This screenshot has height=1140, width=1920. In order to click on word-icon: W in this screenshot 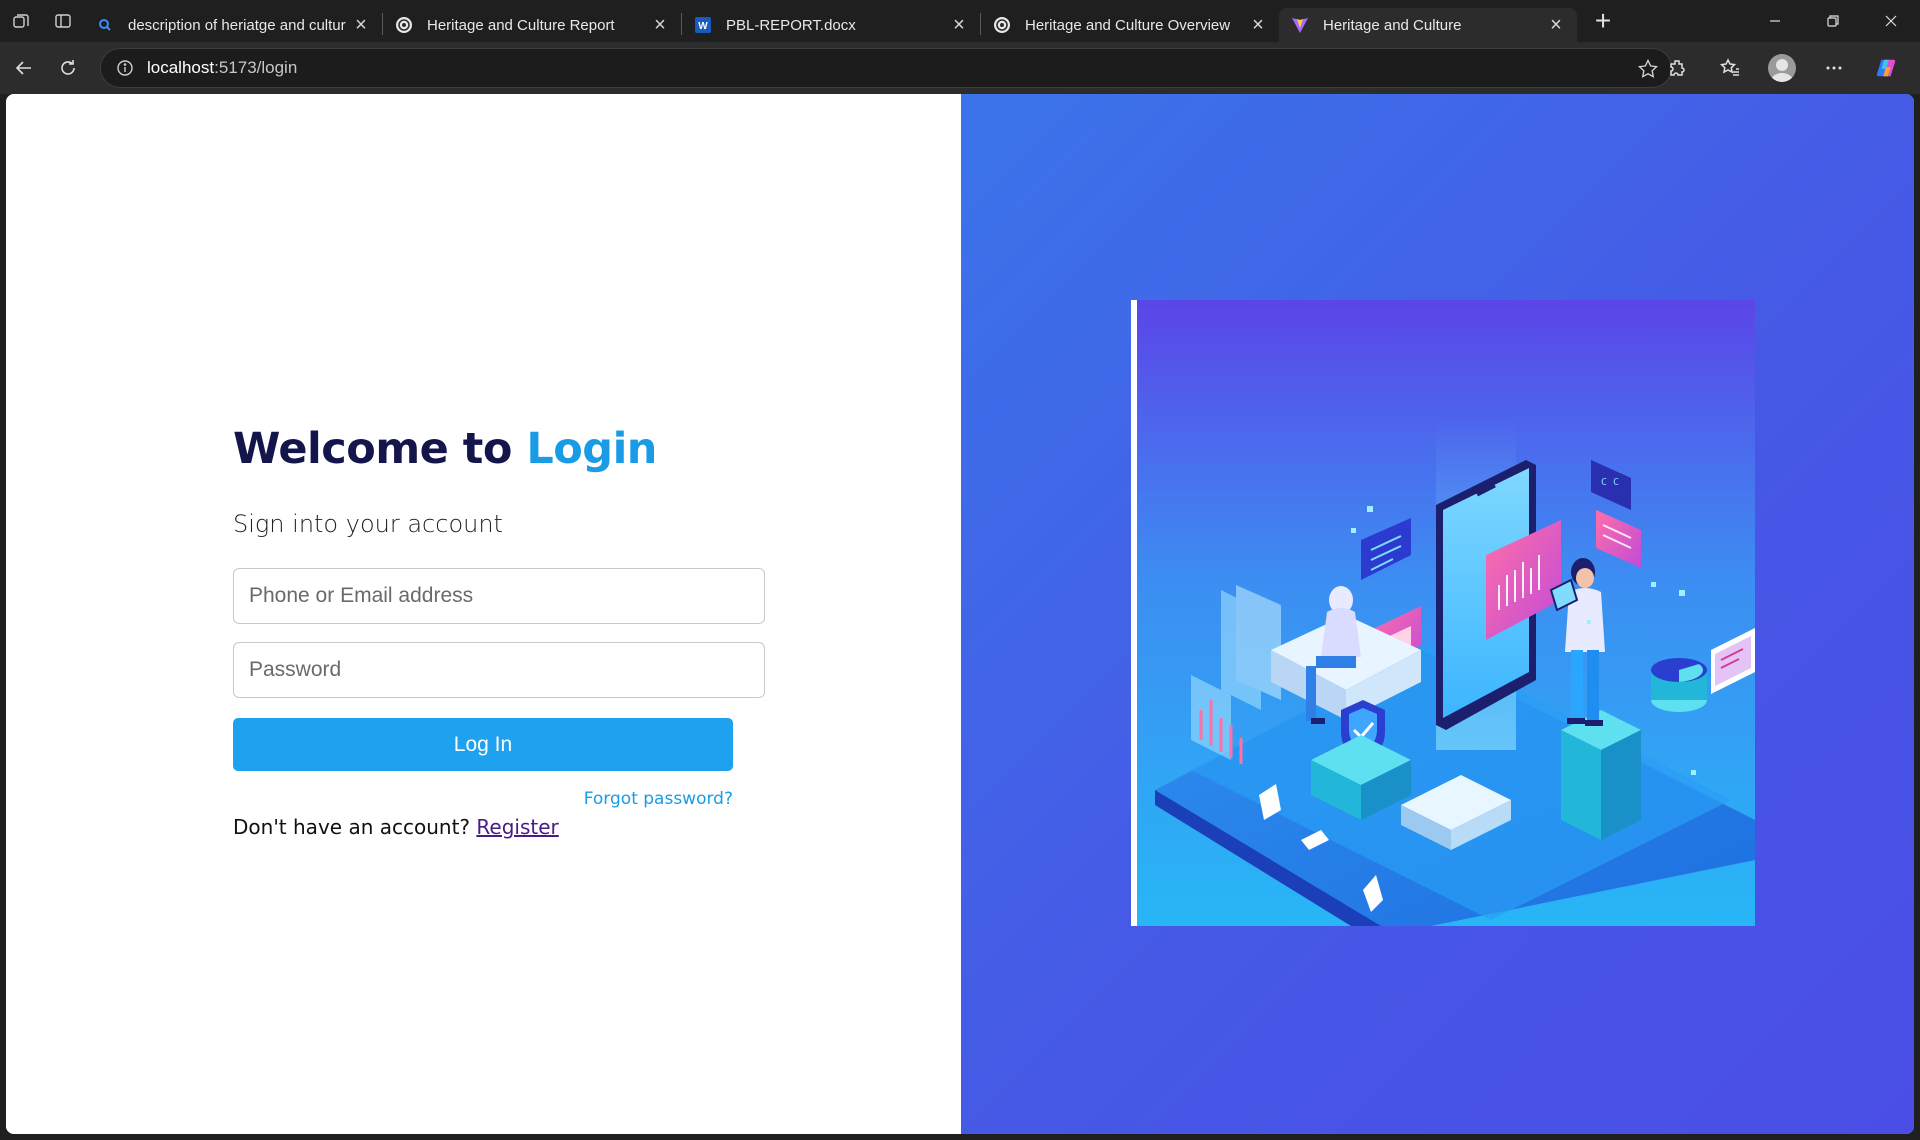, I will do `click(703, 25)`.